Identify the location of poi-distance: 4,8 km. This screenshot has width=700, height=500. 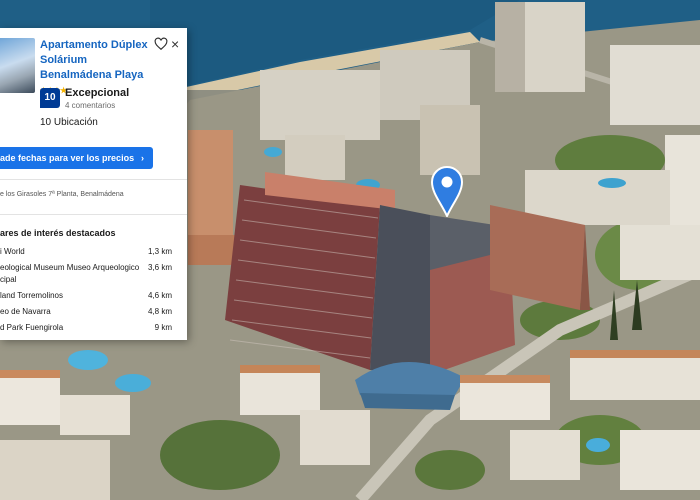
(159, 311).